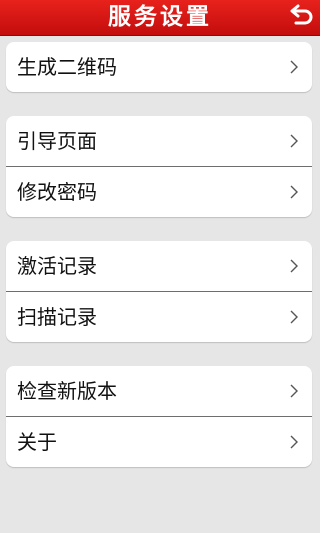 Image resolution: width=320 pixels, height=533 pixels. What do you see at coordinates (159, 266) in the screenshot?
I see `menu-item-activation-records: 激活记录` at bounding box center [159, 266].